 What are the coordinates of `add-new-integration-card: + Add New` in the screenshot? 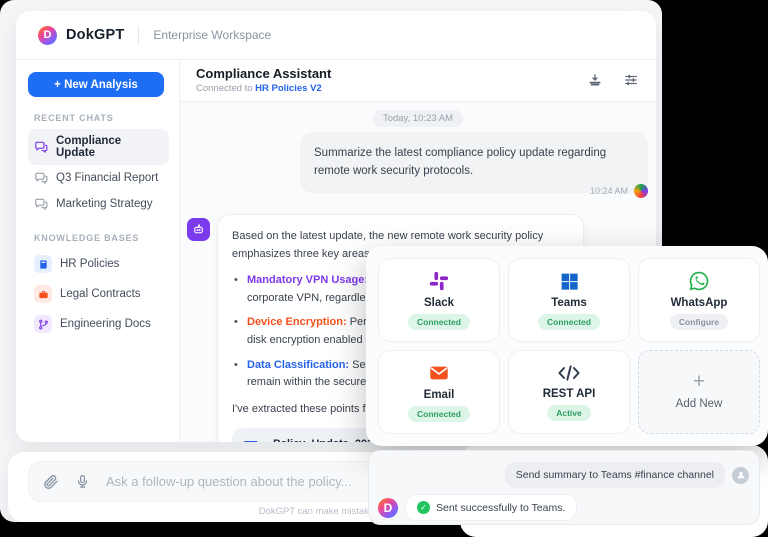 It's located at (699, 392).